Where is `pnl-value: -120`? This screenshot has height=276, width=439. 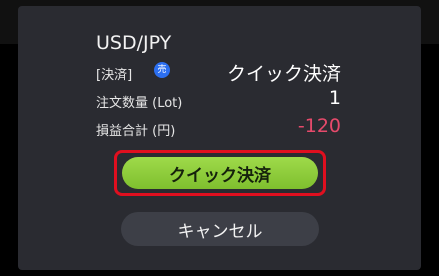 pnl-value: -120 is located at coordinates (319, 126).